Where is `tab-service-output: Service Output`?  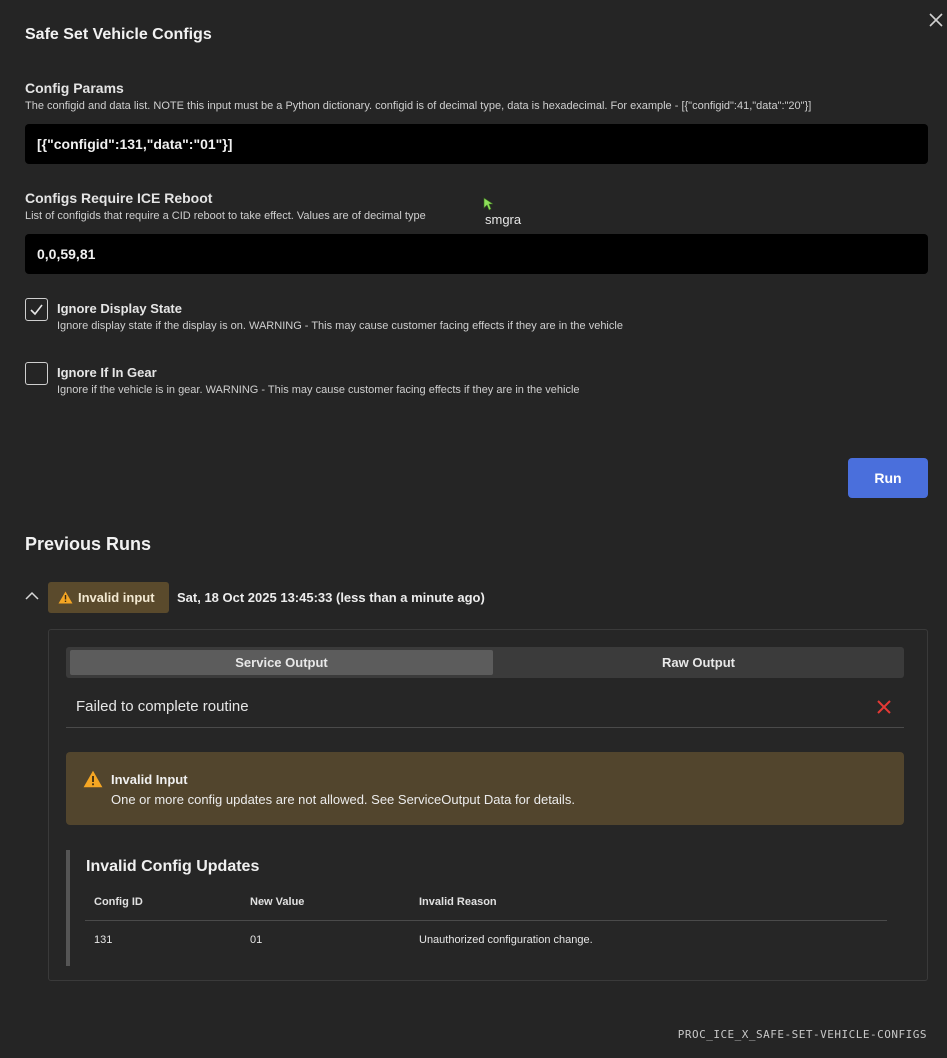 tab-service-output: Service Output is located at coordinates (281, 662).